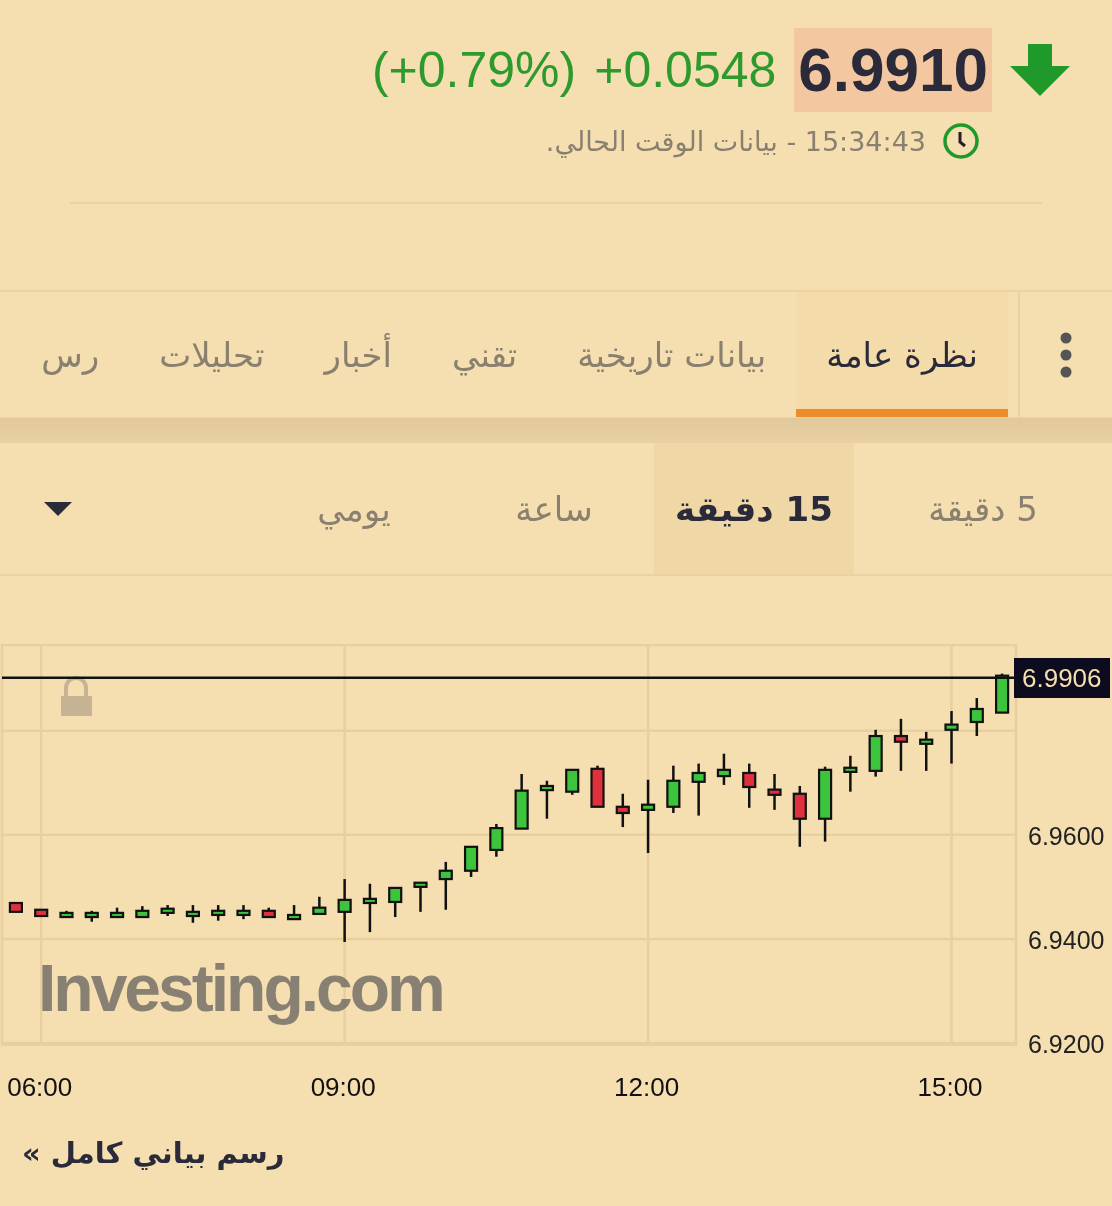  I want to click on interval-tab: ساعة, so click(554, 508).